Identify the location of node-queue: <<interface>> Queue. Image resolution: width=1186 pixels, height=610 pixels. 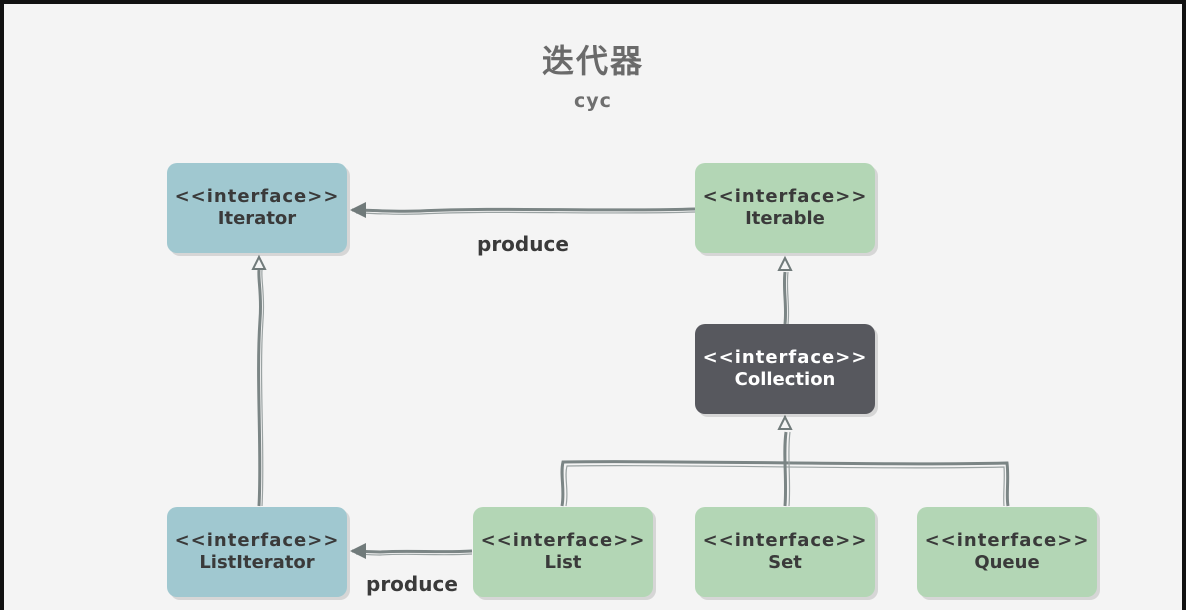
(1007, 552).